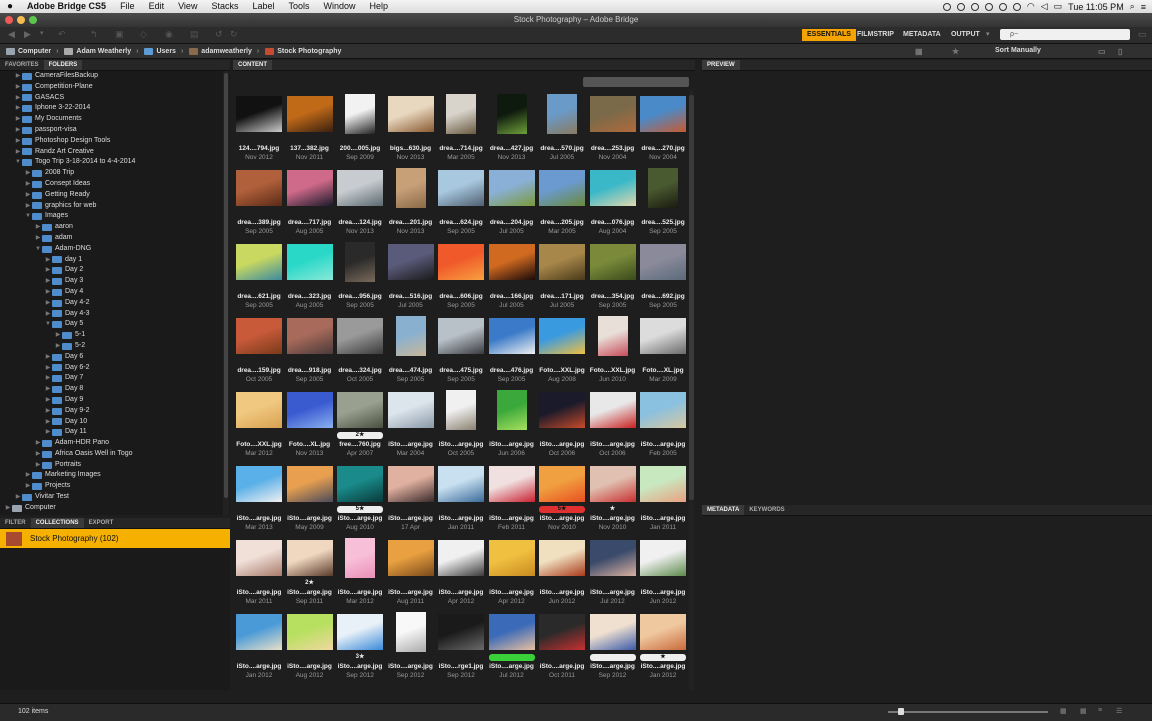 The height and width of the screenshot is (721, 1152). I want to click on tab-folders: FOLDERS, so click(63, 65).